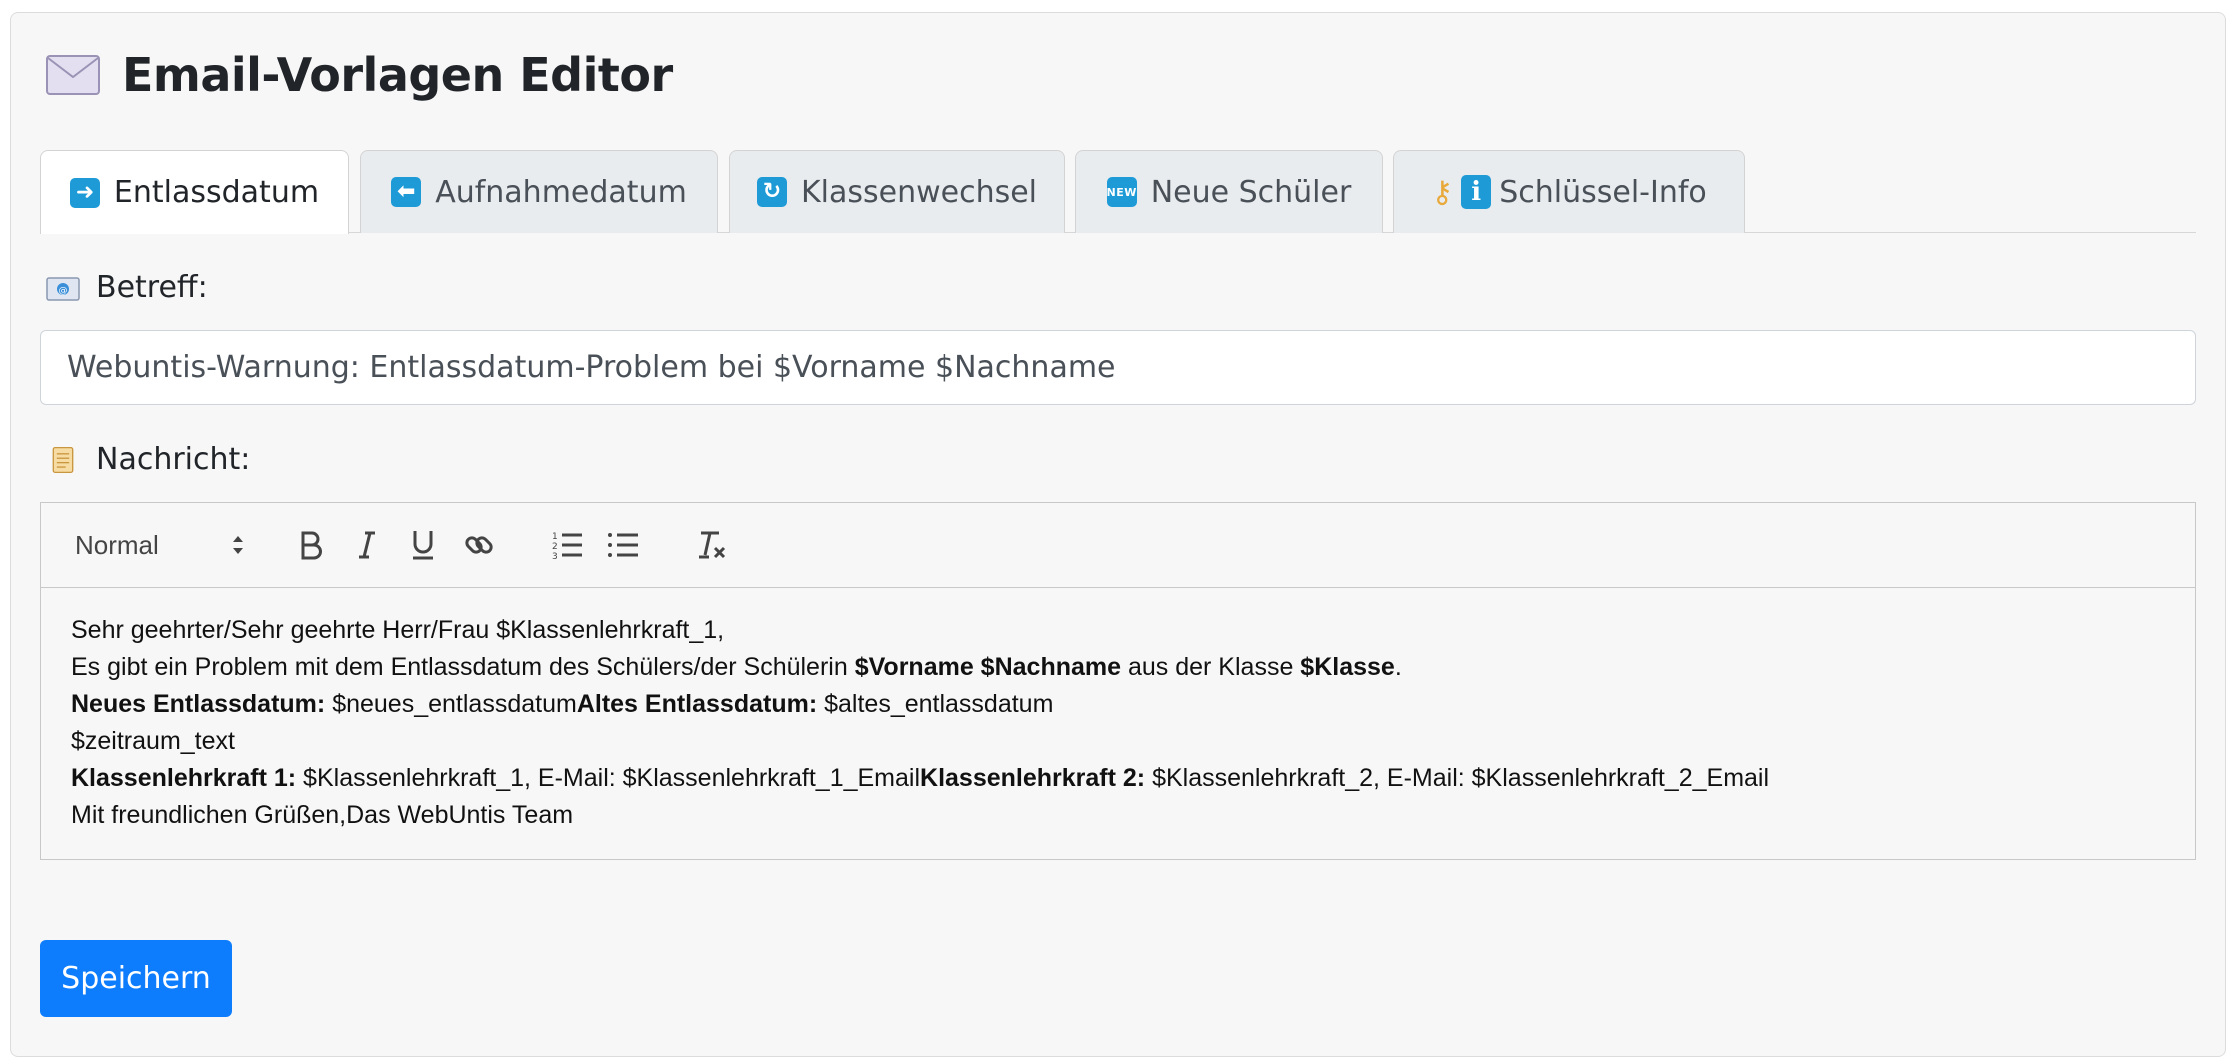  What do you see at coordinates (63, 459) in the screenshot?
I see `scroll-icon` at bounding box center [63, 459].